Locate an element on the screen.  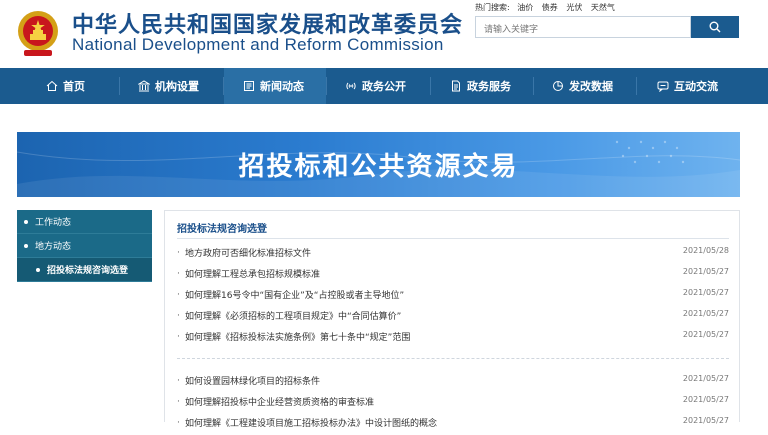
nav-item-label: 政务公开 is located at coordinates (384, 86).